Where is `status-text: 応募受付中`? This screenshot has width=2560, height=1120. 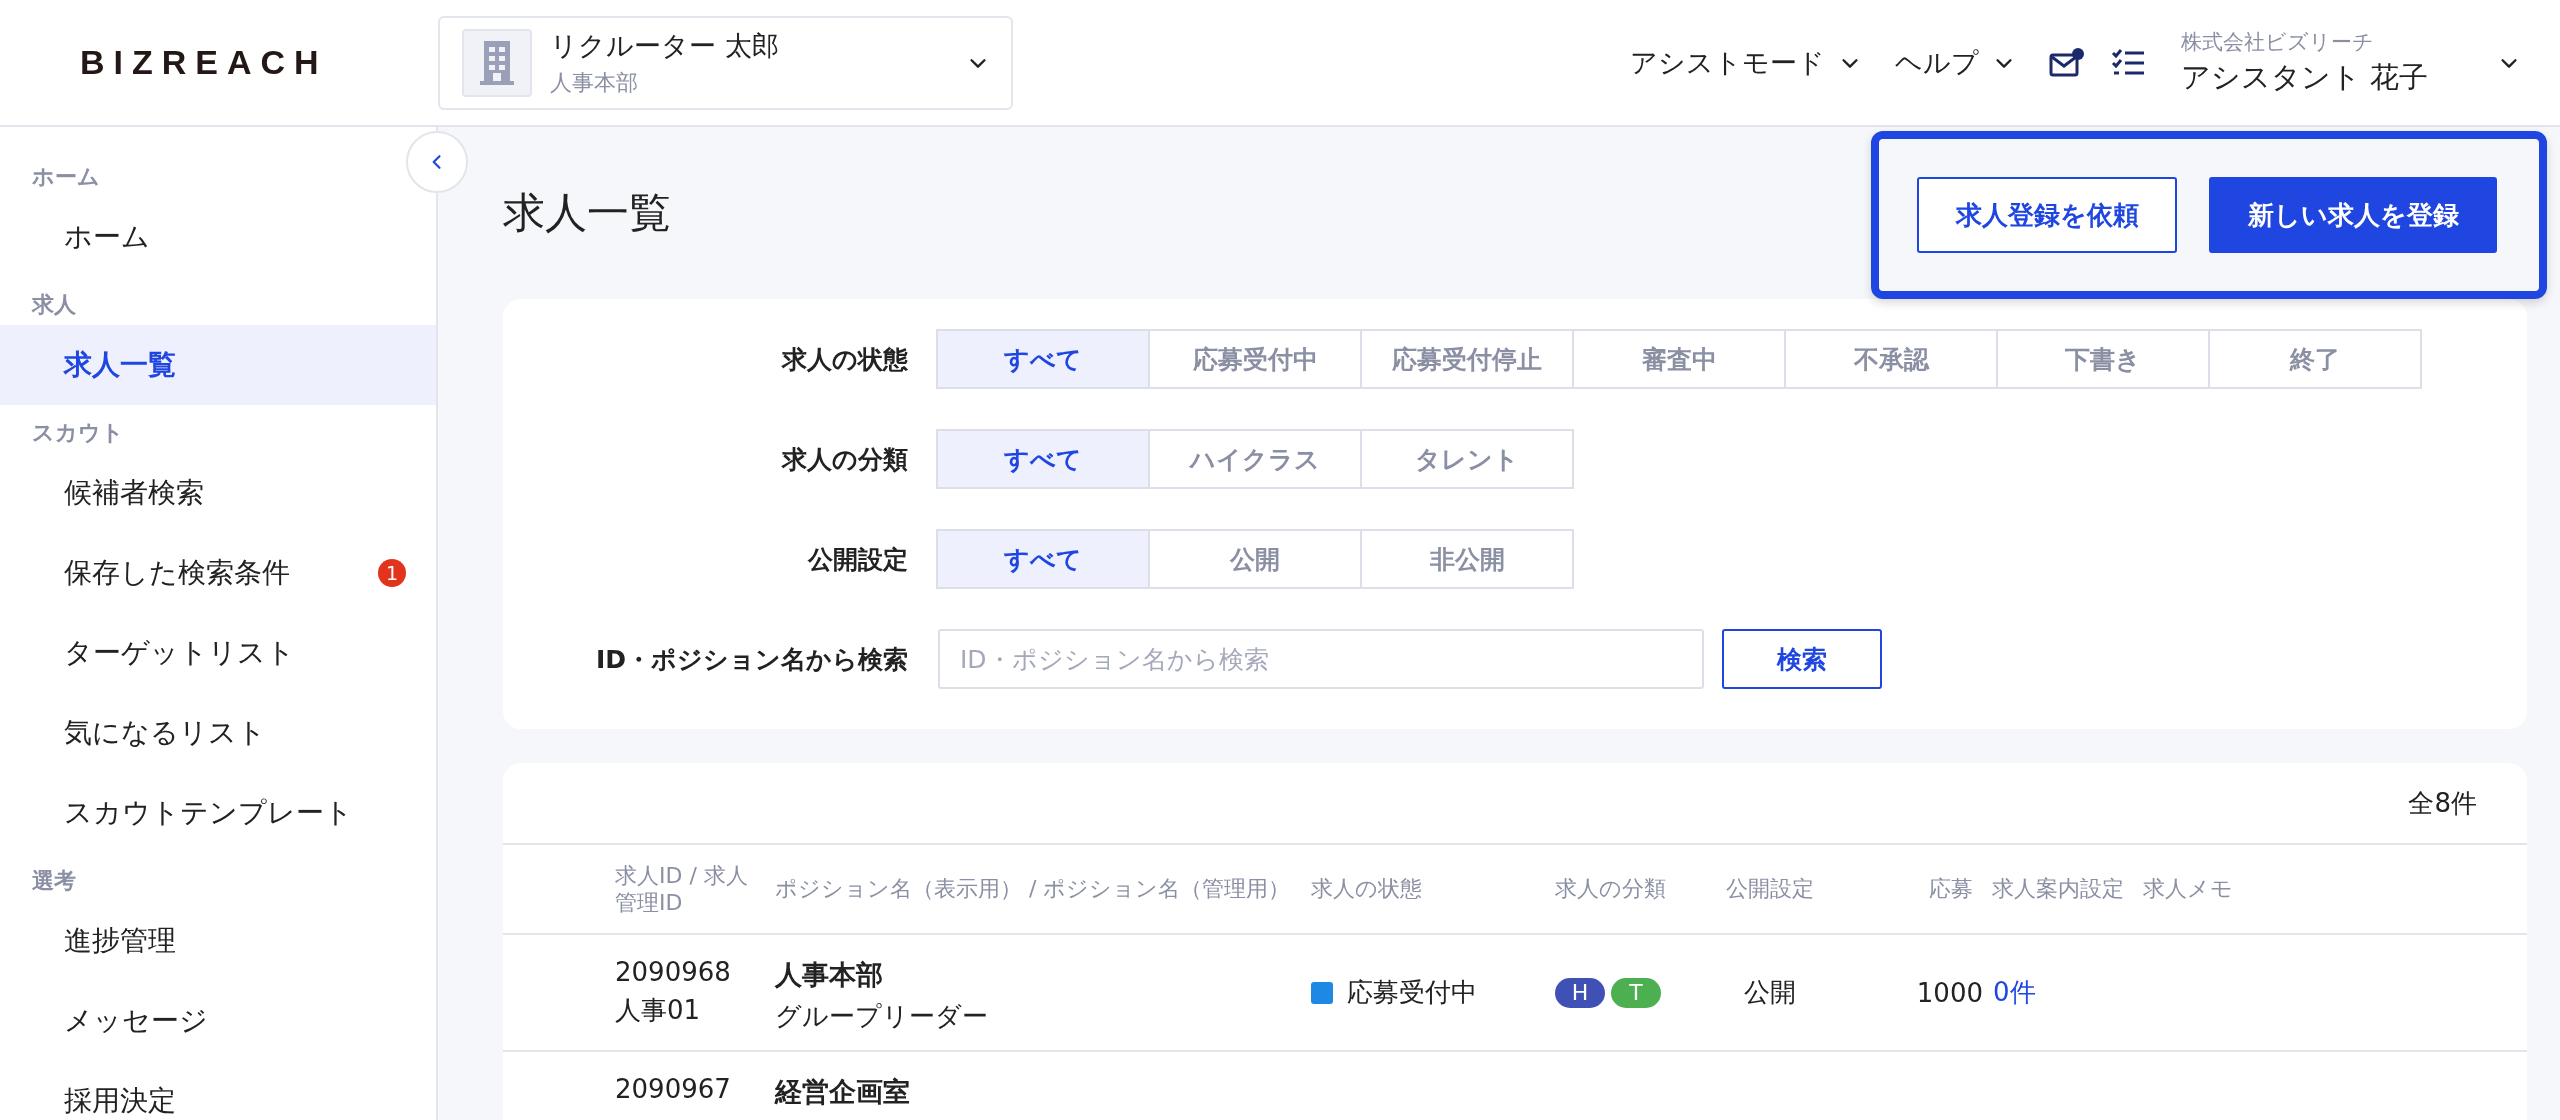 status-text: 応募受付中 is located at coordinates (1412, 992).